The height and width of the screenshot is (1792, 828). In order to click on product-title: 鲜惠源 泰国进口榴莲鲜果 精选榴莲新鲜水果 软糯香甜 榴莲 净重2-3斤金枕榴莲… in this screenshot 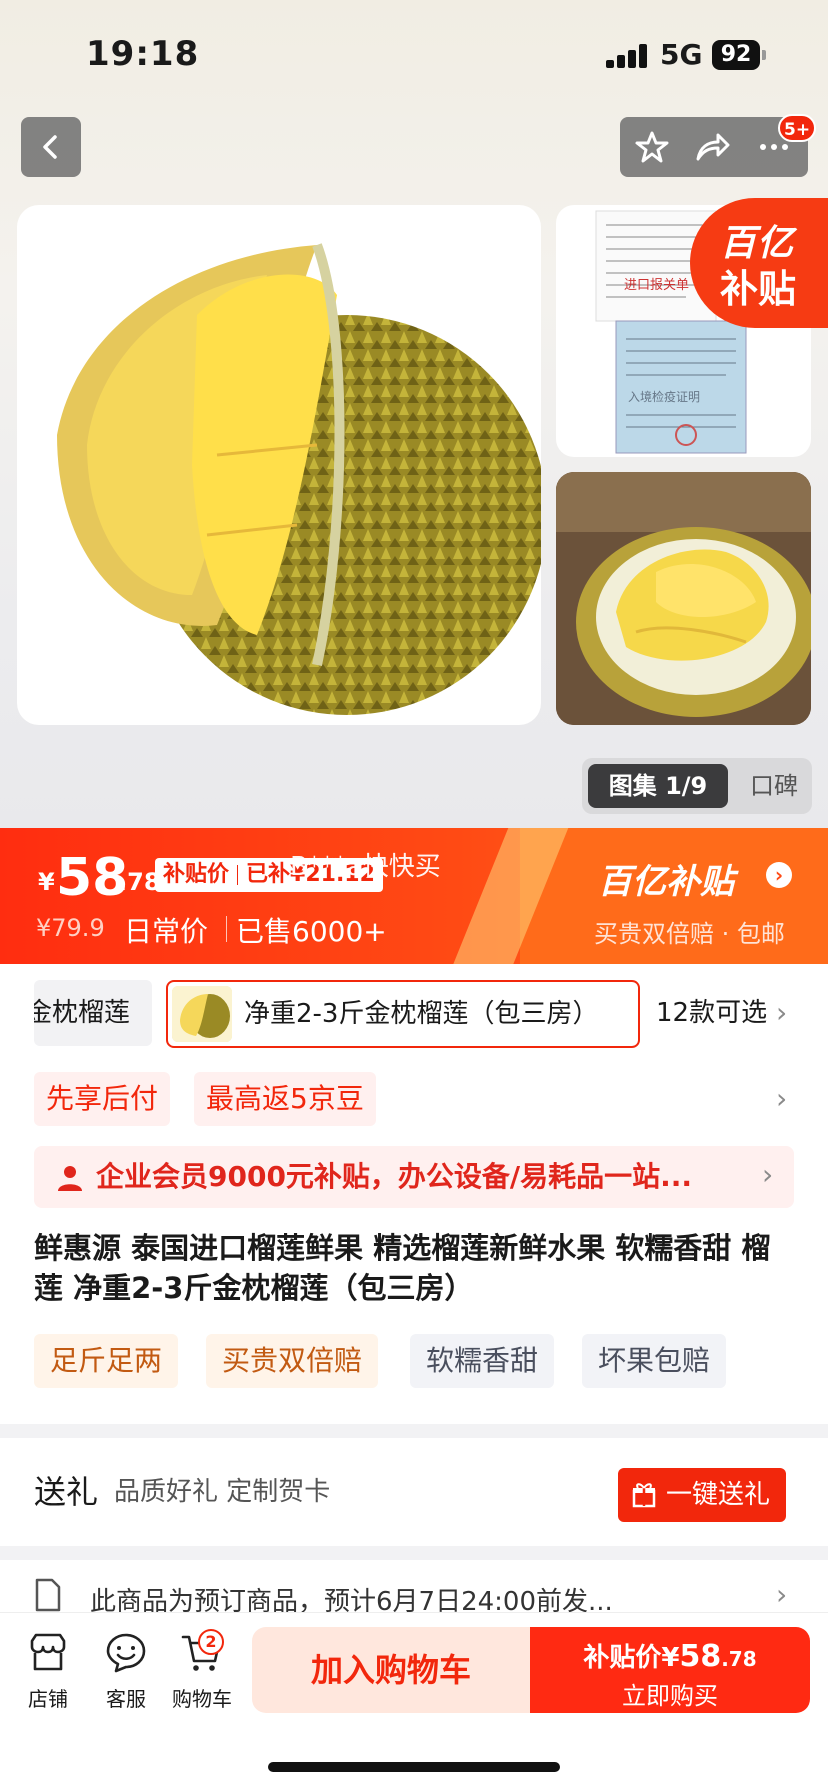, I will do `click(402, 1268)`.